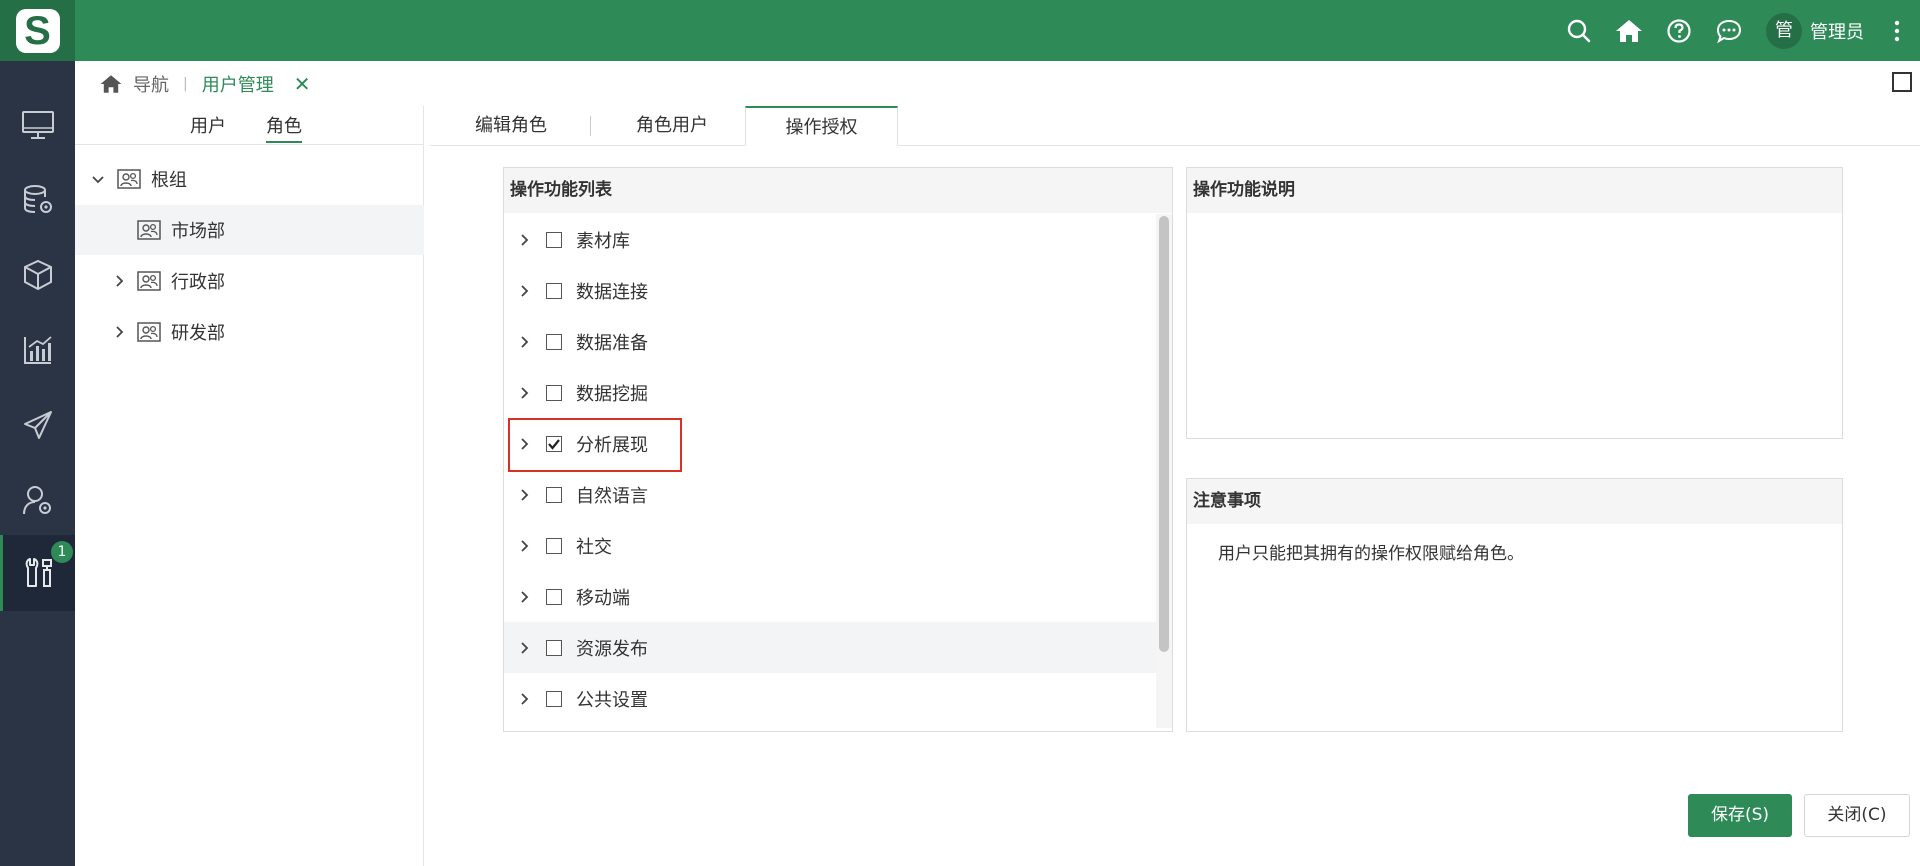  I want to click on user-gear-icon, so click(36, 500).